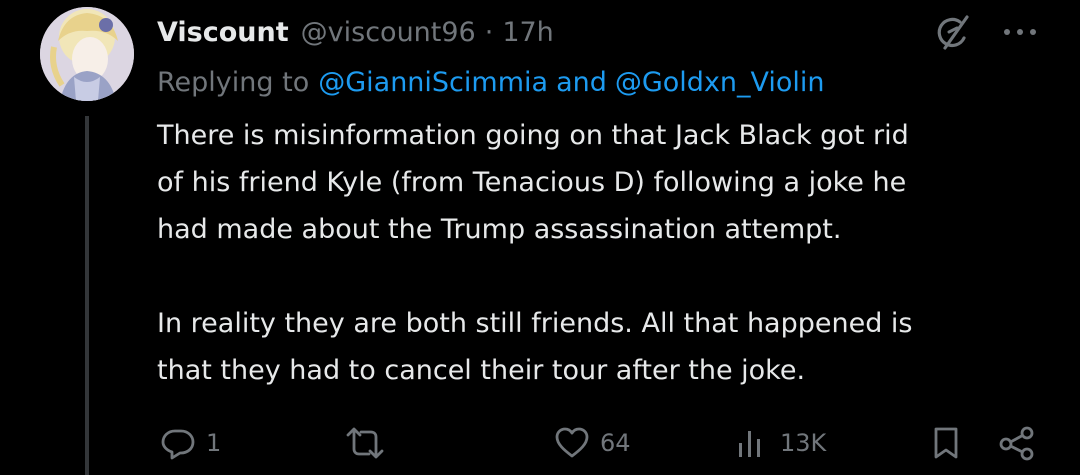 Image resolution: width=1080 pixels, height=475 pixels. I want to click on bookmark-button, so click(946, 443).